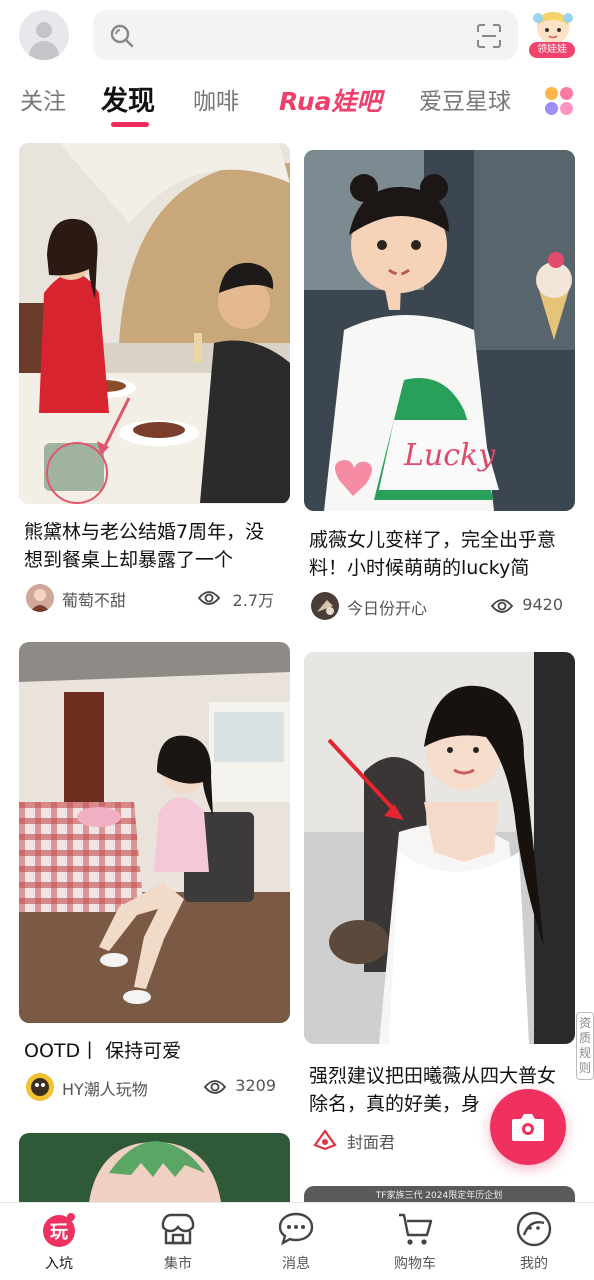  I want to click on nav-item-cart: 购物车, so click(415, 1241).